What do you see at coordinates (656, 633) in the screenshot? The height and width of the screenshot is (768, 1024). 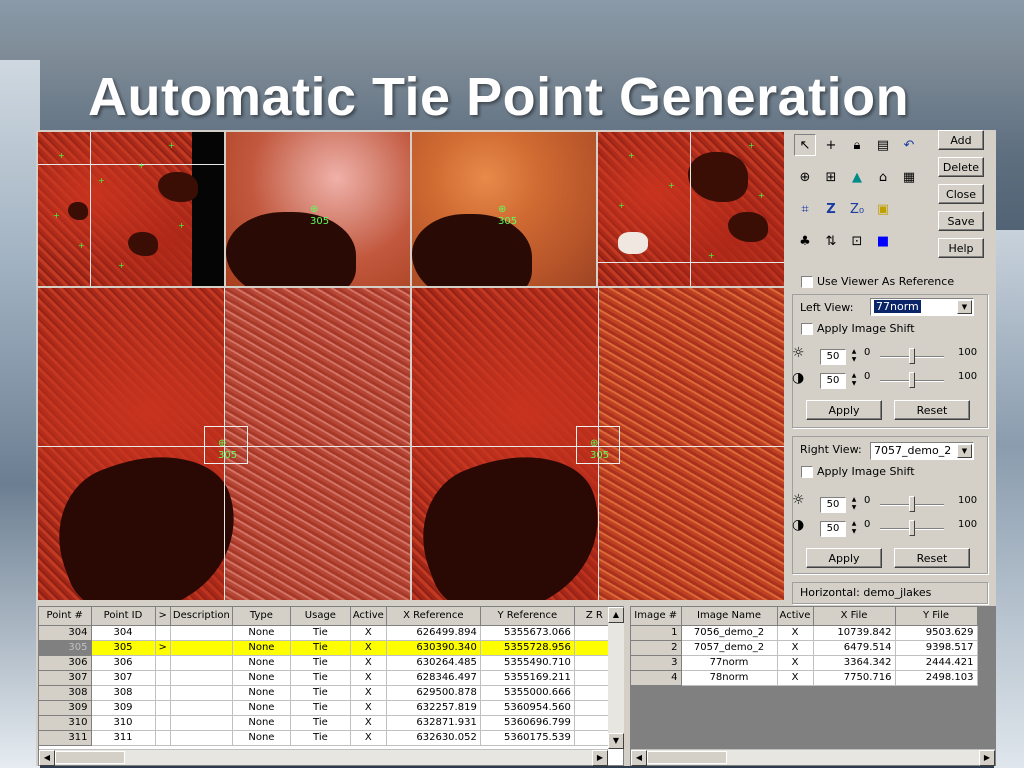 I see `cell-num: 1` at bounding box center [656, 633].